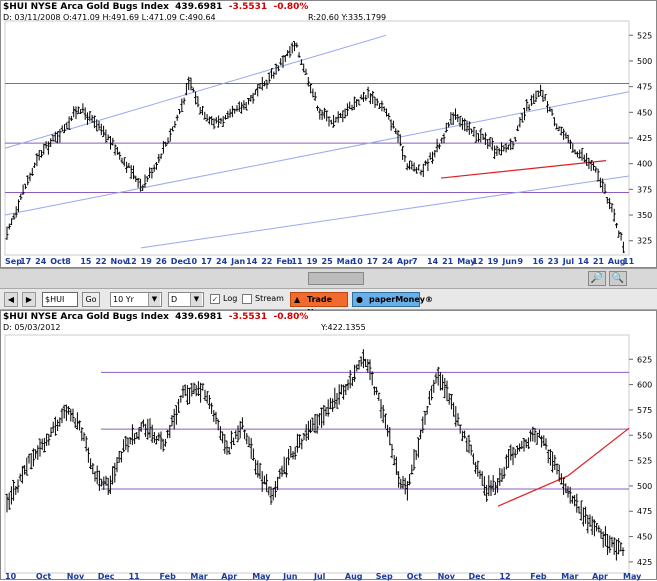  What do you see at coordinates (58, 261) in the screenshot?
I see `x-tick-label: Oct` at bounding box center [58, 261].